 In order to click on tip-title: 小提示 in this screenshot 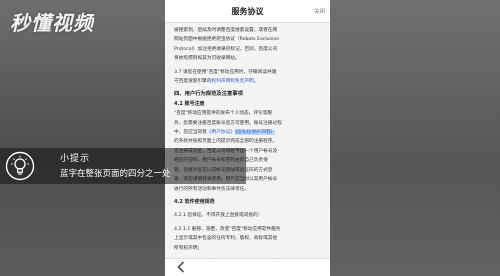, I will do `click(75, 159)`.